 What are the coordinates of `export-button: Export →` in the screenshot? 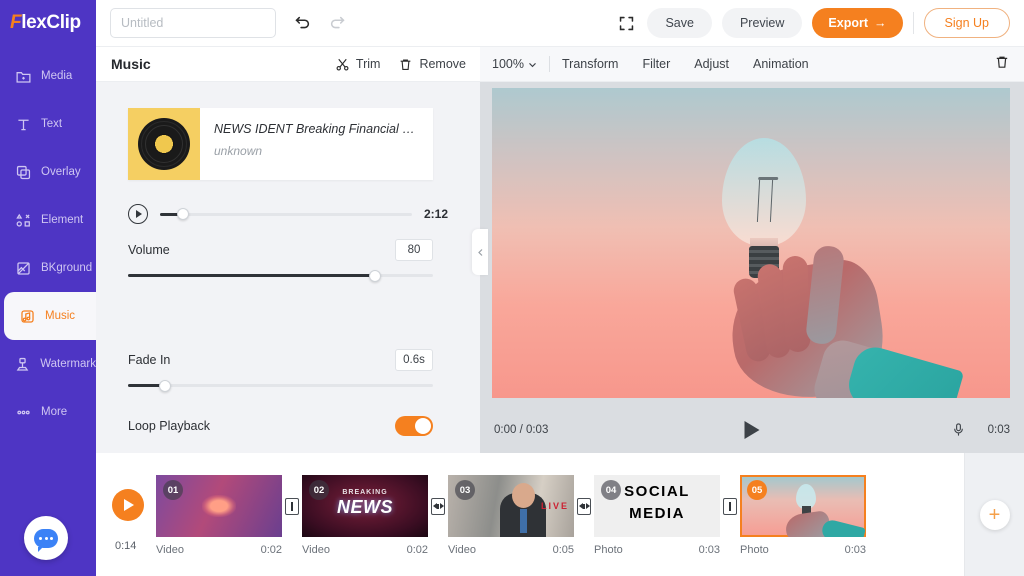 It's located at (857, 23).